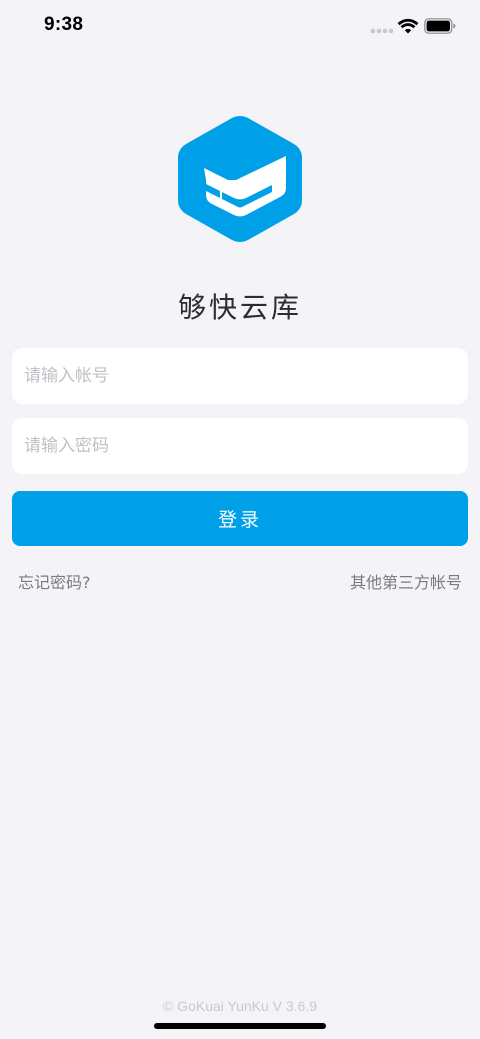 This screenshot has width=480, height=1039. Describe the element at coordinates (406, 581) in the screenshot. I see `third-party-login-link: 其他第三方帐号` at that location.